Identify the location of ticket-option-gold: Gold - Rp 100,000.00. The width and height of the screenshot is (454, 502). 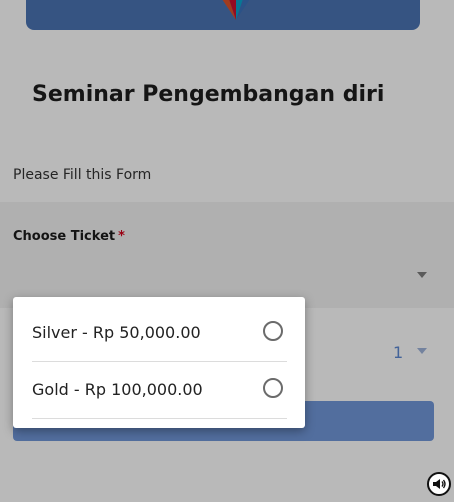
(159, 390).